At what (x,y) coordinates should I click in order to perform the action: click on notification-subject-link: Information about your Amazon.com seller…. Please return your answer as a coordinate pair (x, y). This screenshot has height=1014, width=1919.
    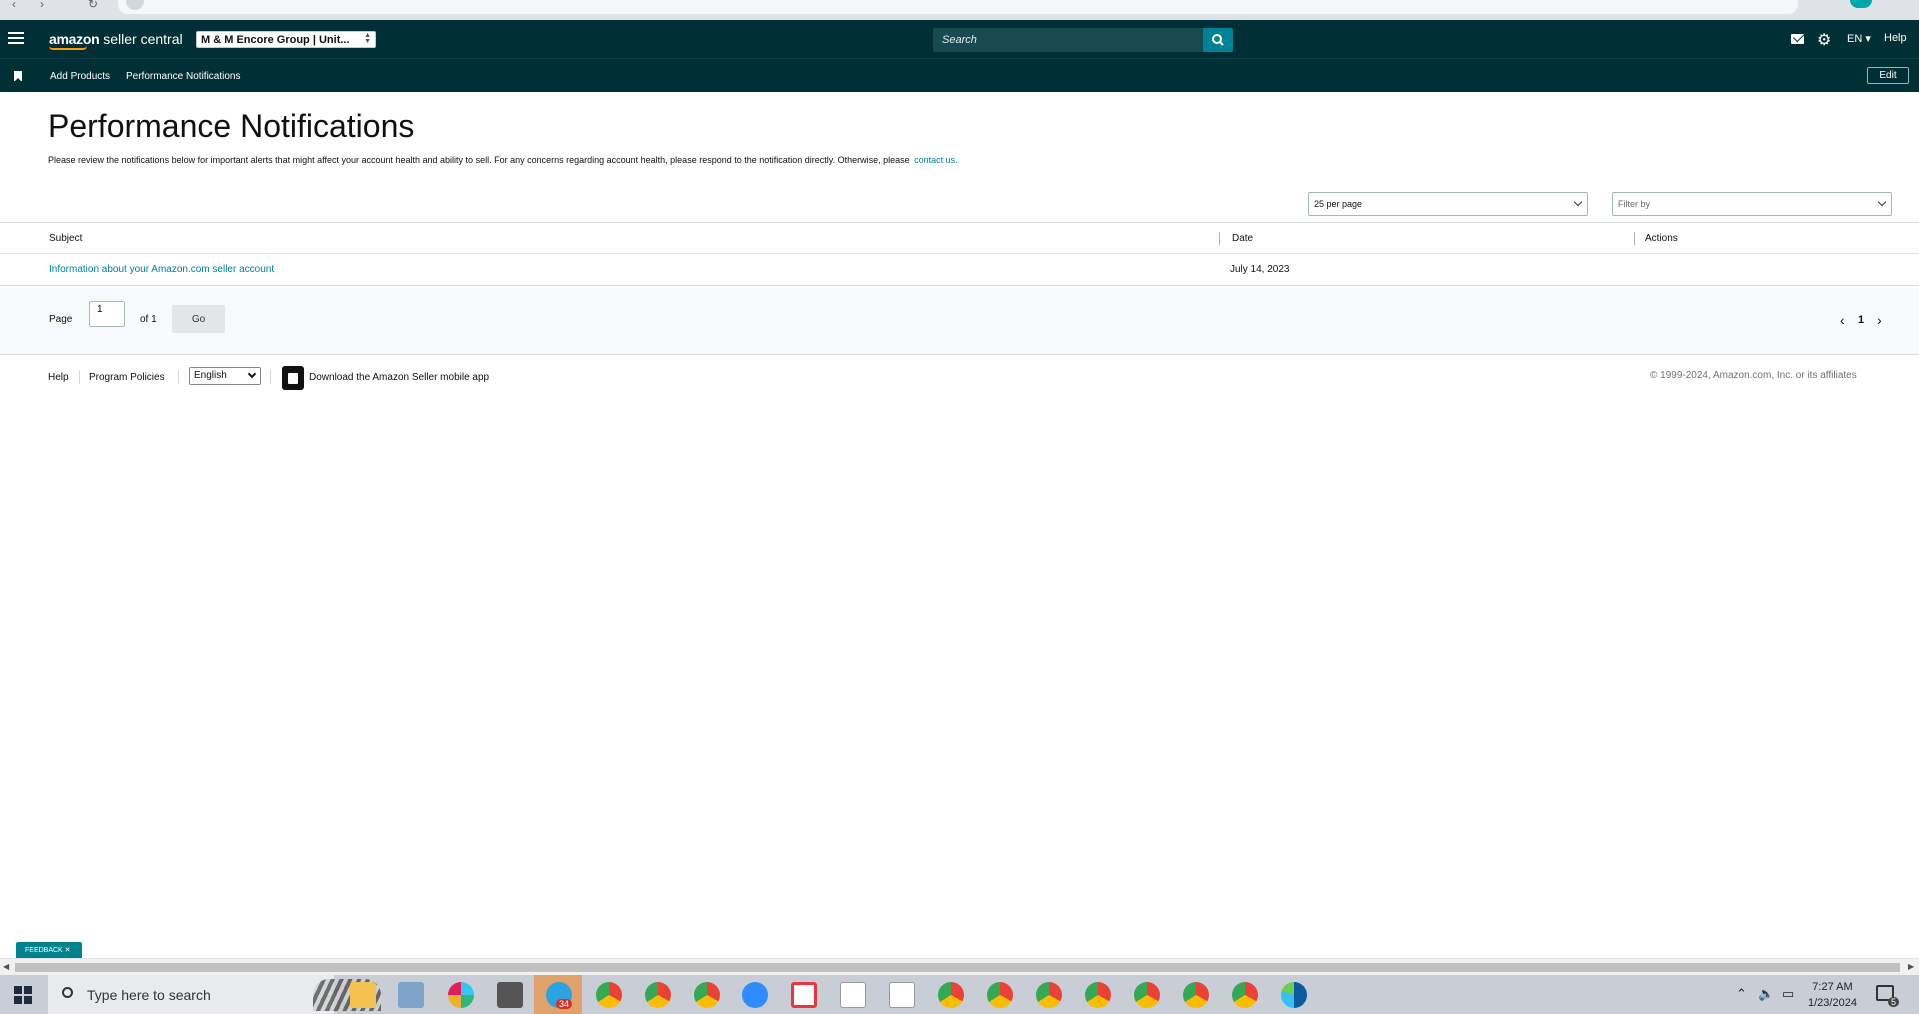
    Looking at the image, I should click on (161, 269).